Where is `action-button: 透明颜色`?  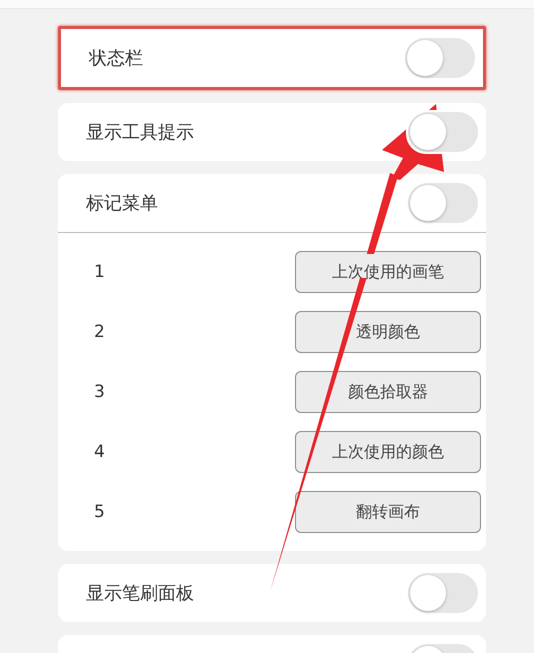 action-button: 透明颜色 is located at coordinates (388, 332).